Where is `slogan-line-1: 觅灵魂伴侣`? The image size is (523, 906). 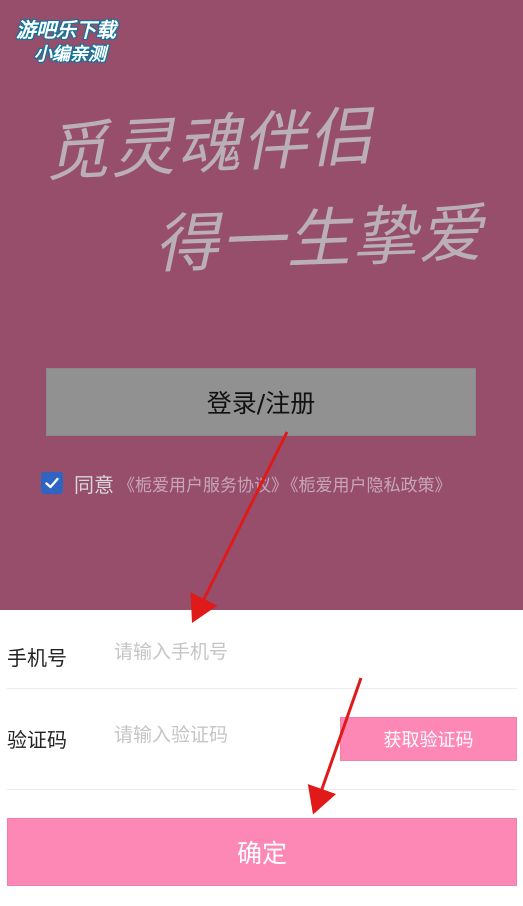
slogan-line-1: 觅灵魂伴侣 is located at coordinates (209, 146).